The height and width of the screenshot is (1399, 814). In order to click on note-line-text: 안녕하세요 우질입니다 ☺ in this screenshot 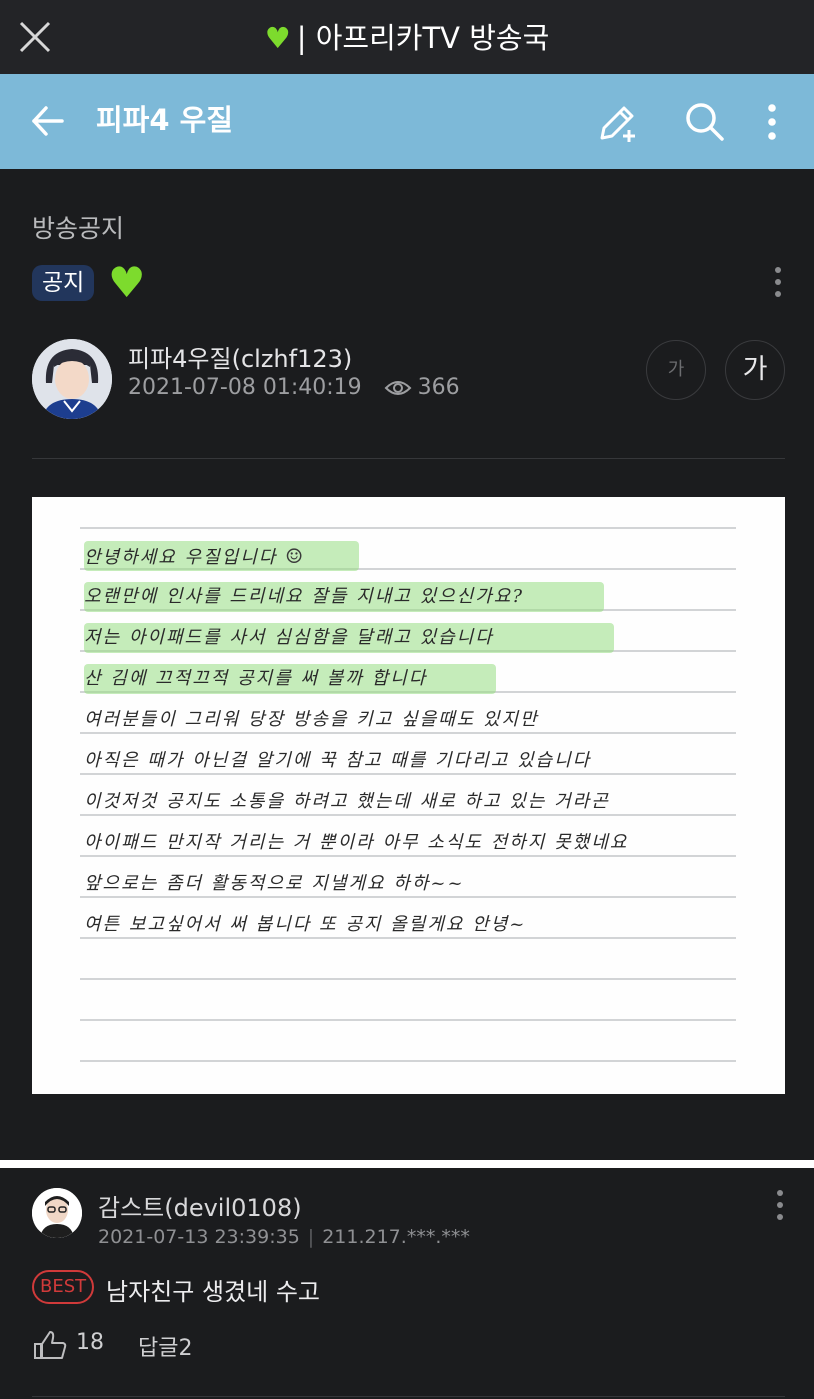, I will do `click(194, 556)`.